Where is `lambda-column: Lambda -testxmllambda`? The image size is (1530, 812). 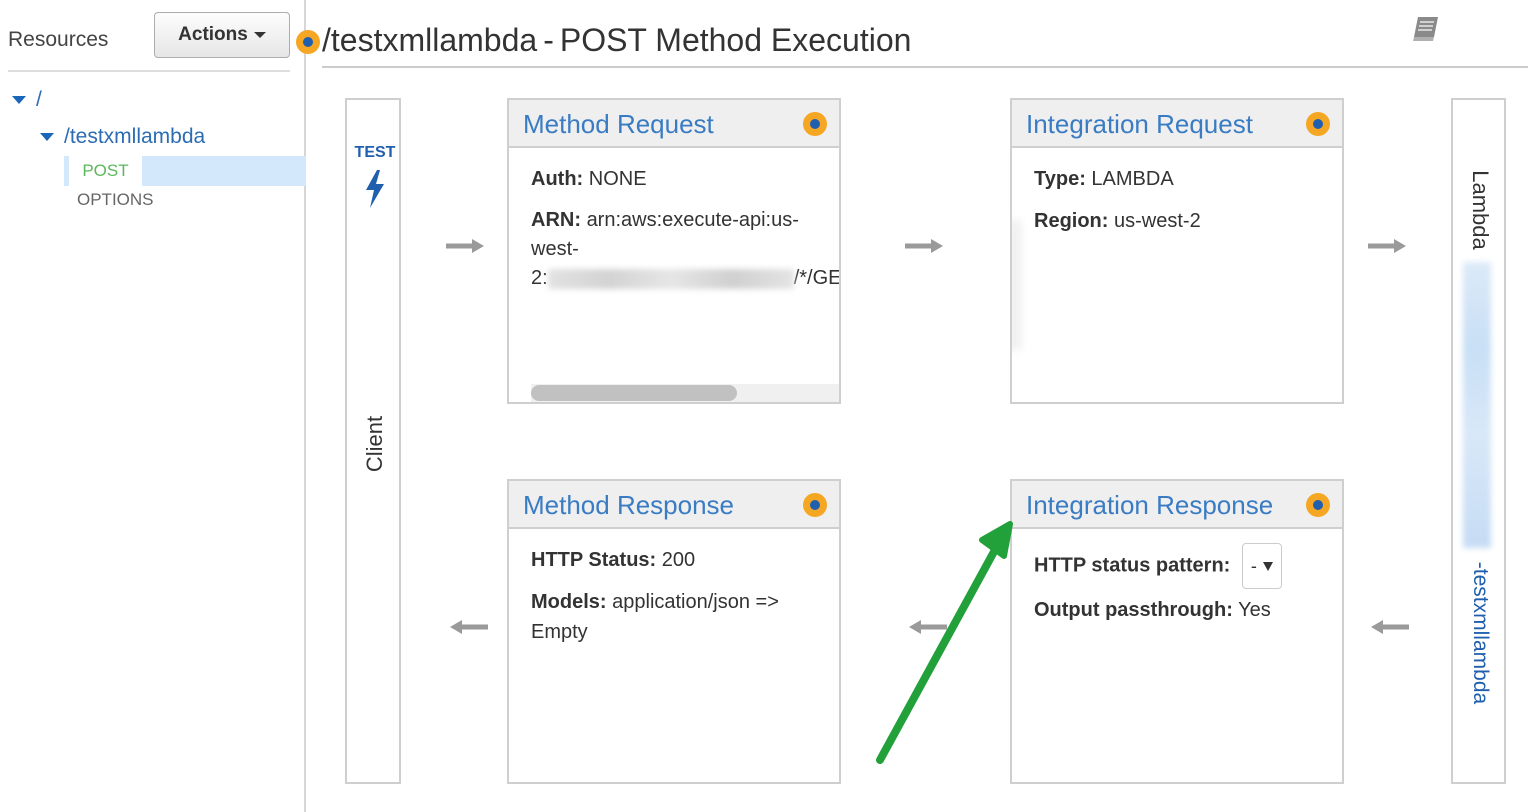
lambda-column: Lambda -testxmllambda is located at coordinates (1478, 441).